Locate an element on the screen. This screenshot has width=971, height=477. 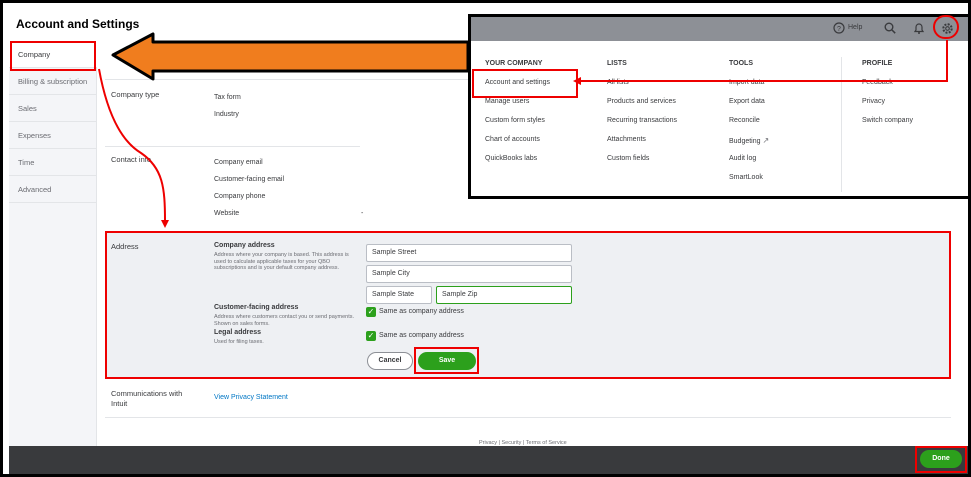
zip-input: Sample Zip is located at coordinates (504, 295).